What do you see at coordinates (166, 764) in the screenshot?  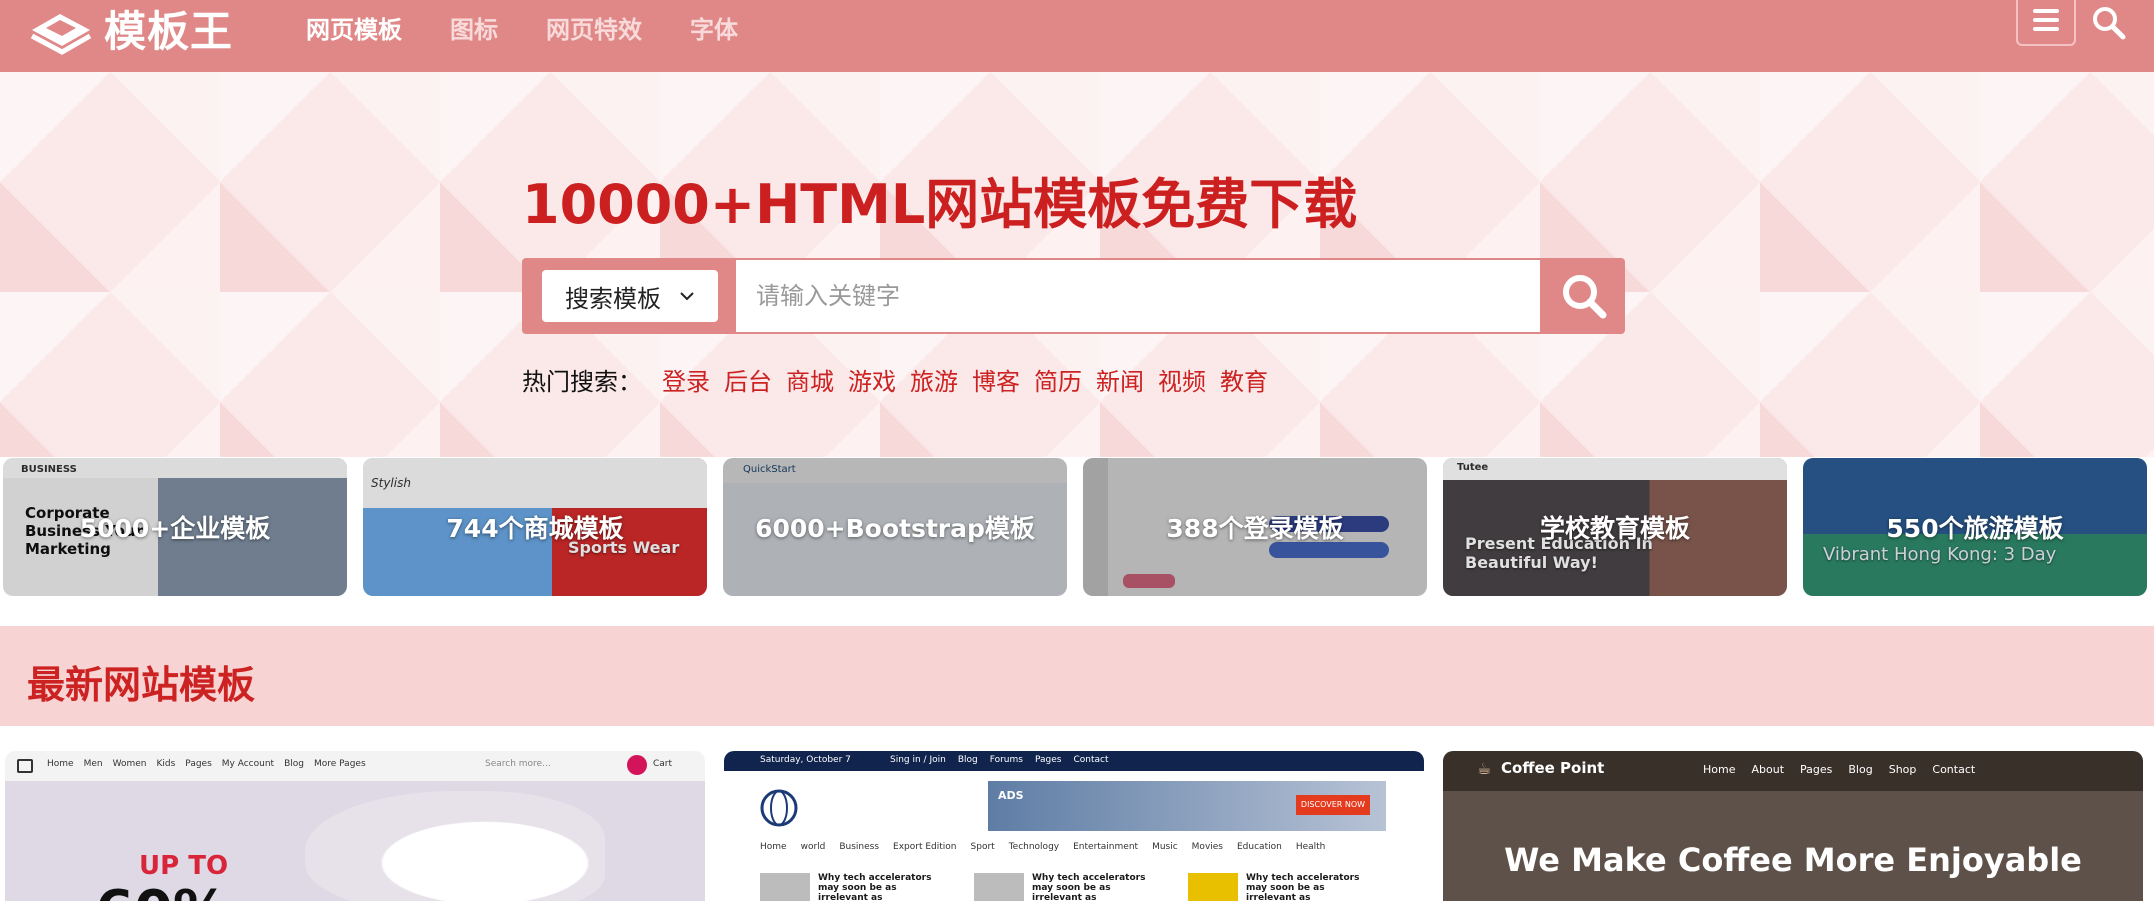 I see `preview-nav-item: Kids` at bounding box center [166, 764].